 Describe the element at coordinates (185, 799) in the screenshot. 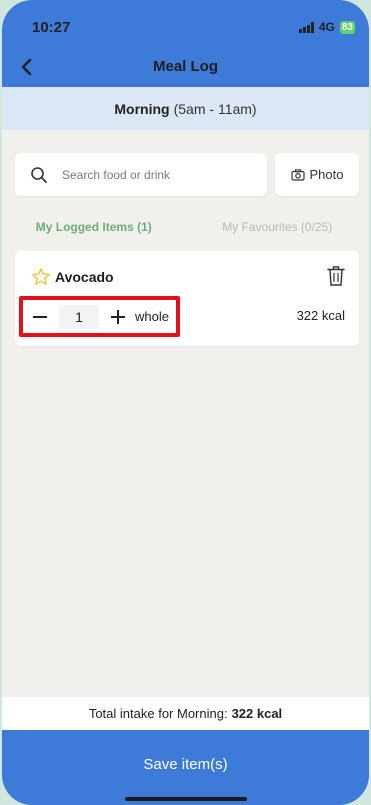

I see `home-indicator` at that location.